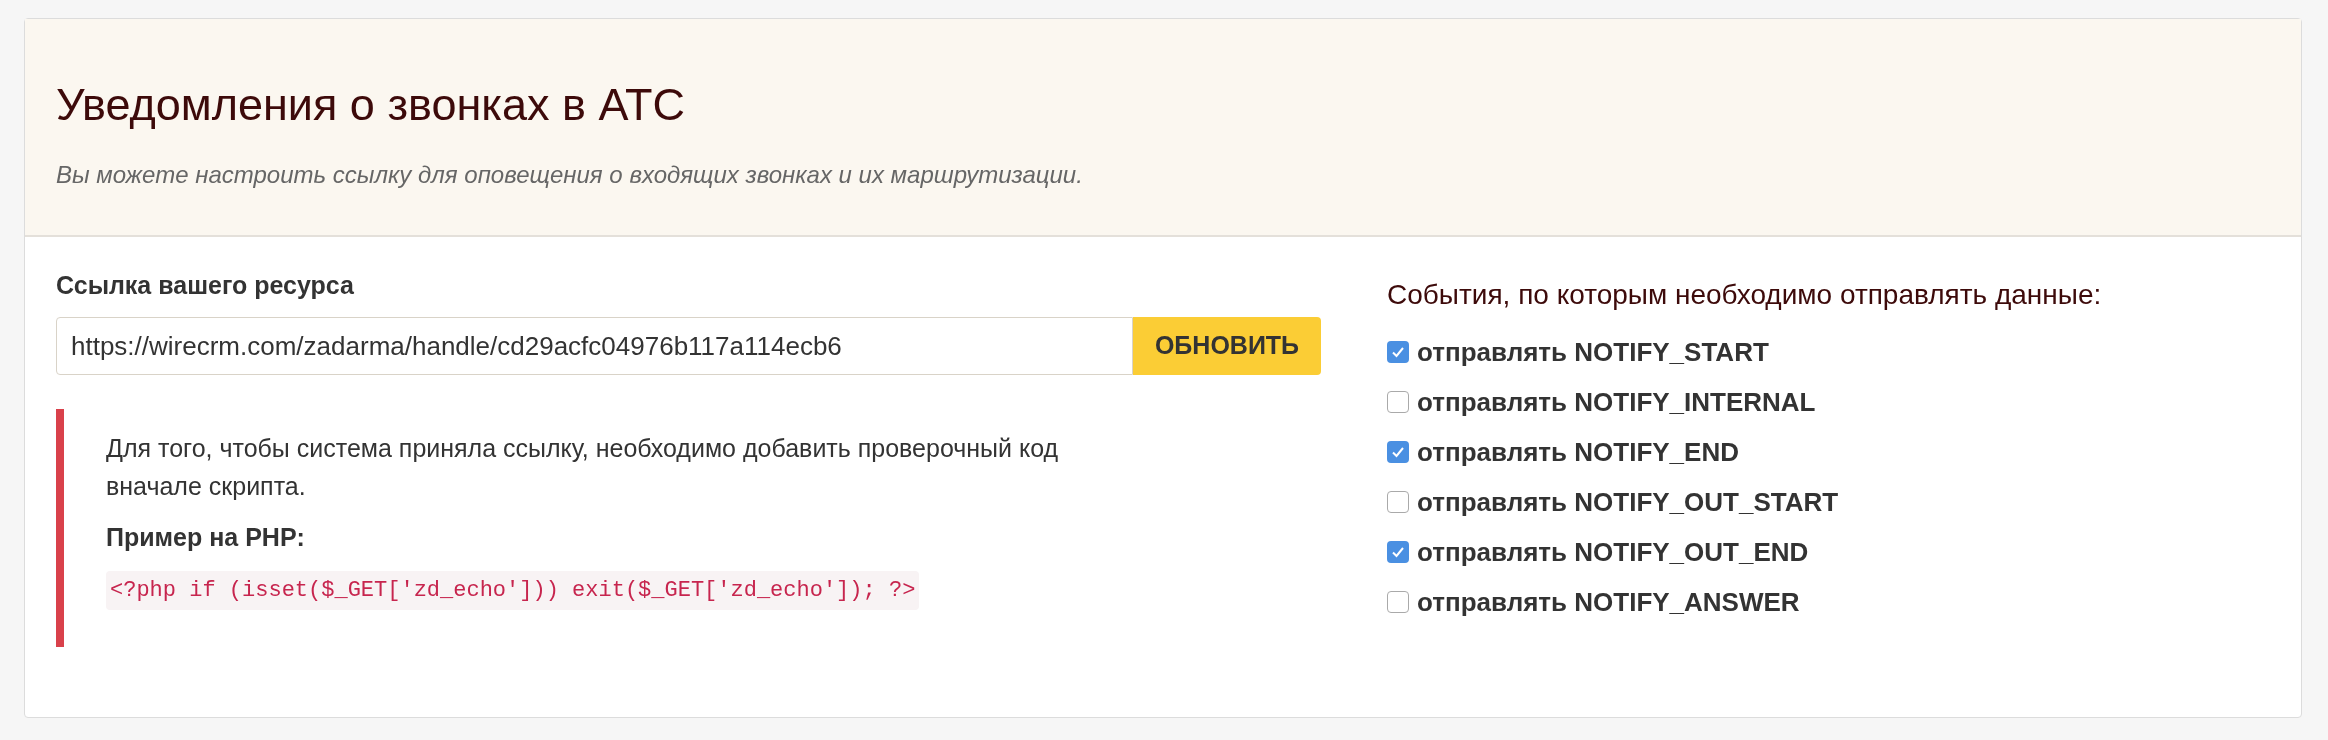 The image size is (2328, 740). I want to click on update-button: ОБНОВИТЬ, so click(1227, 346).